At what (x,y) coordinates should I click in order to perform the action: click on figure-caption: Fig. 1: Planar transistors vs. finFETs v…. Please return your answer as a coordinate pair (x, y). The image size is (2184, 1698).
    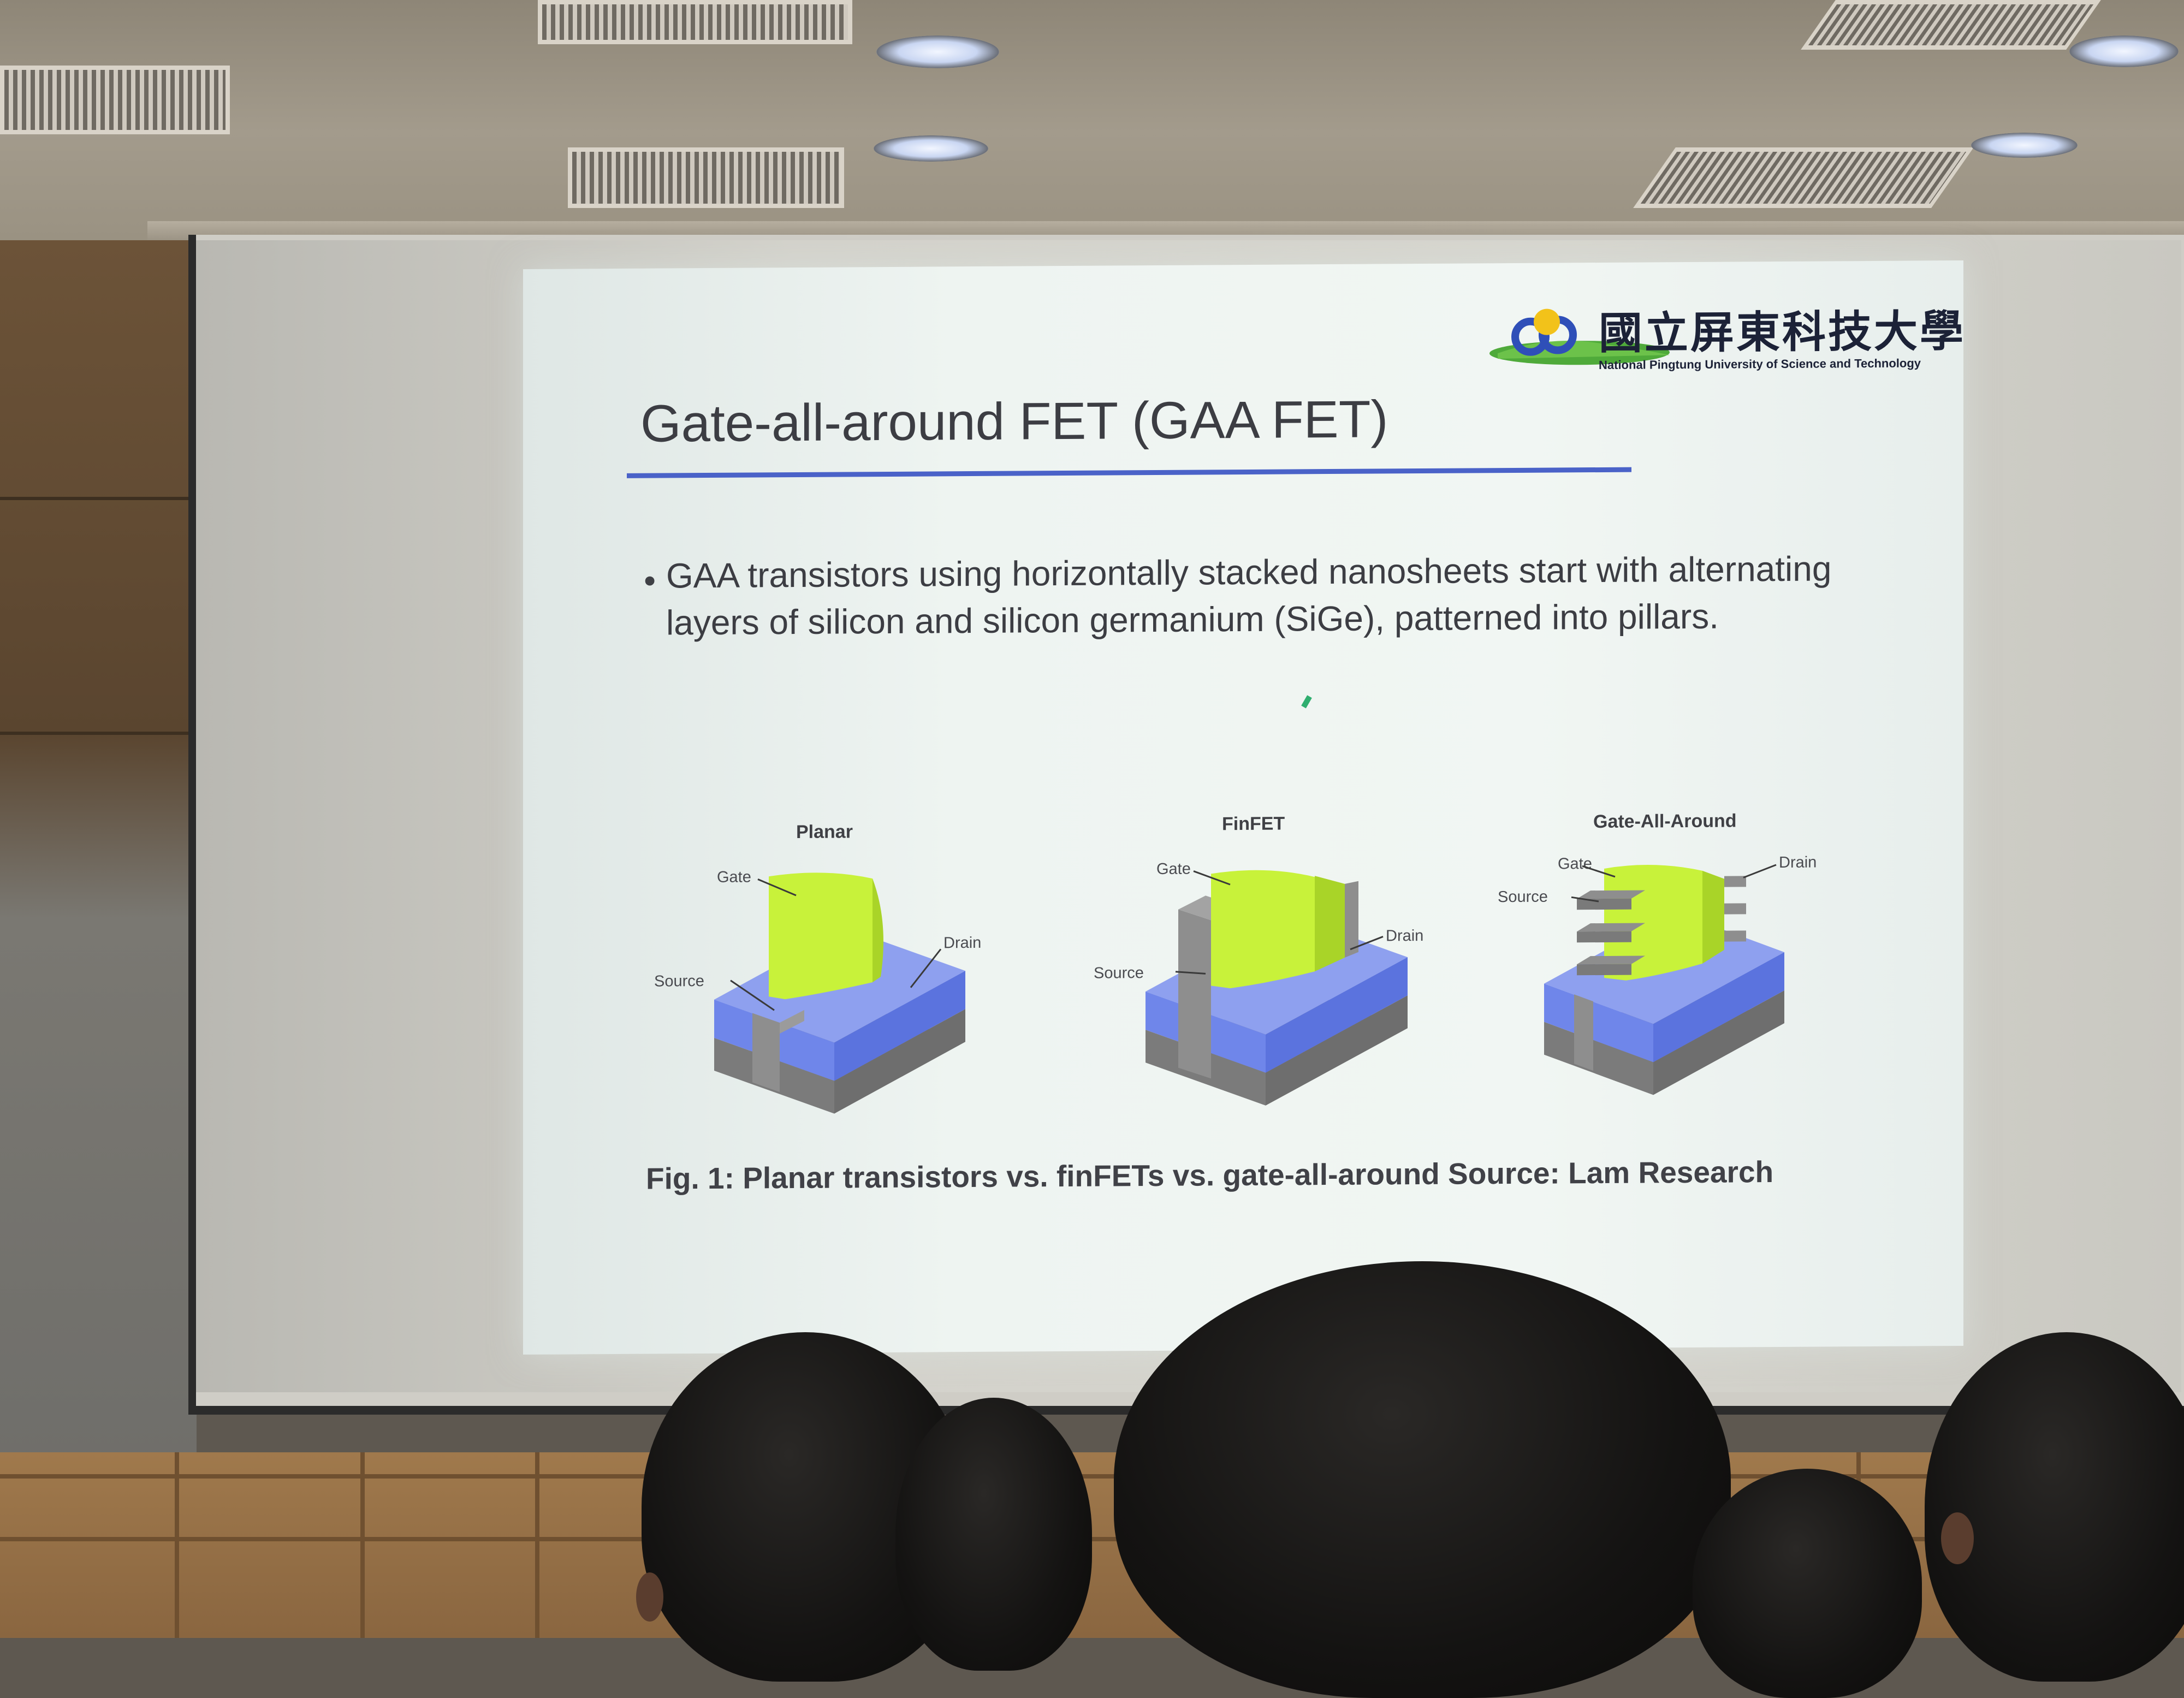
    Looking at the image, I should click on (1210, 1175).